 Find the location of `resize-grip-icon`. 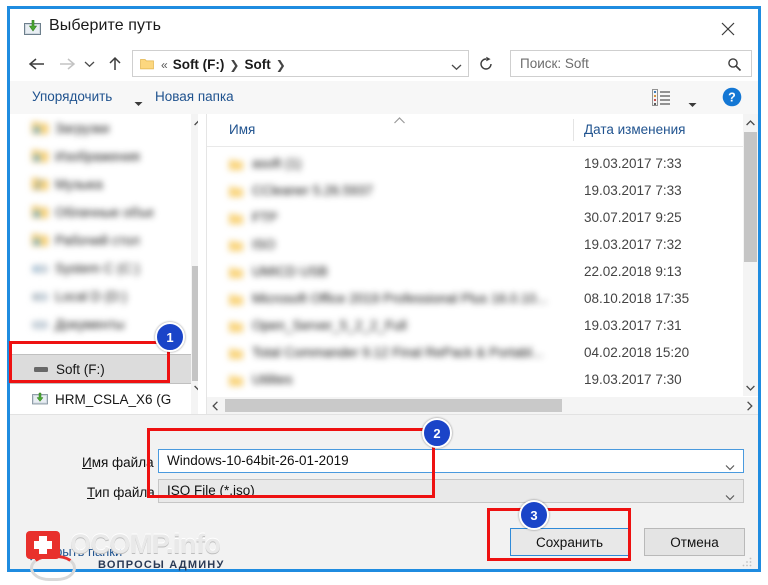

resize-grip-icon is located at coordinates (747, 560).